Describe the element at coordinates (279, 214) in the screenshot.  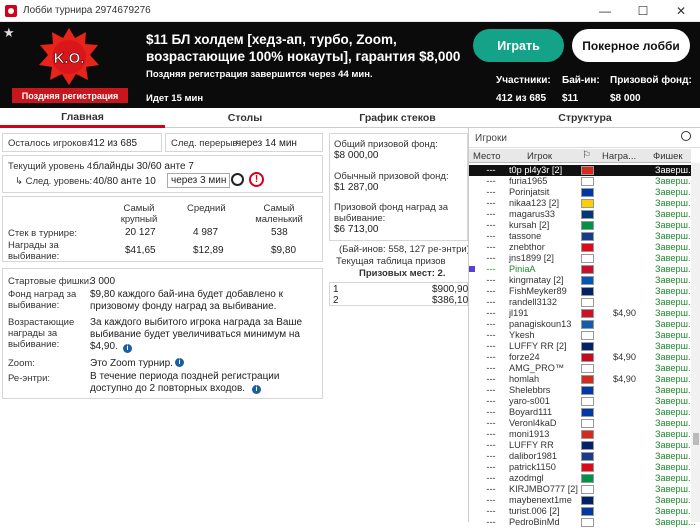
I see `col-smallest-header: Самый маленький` at that location.